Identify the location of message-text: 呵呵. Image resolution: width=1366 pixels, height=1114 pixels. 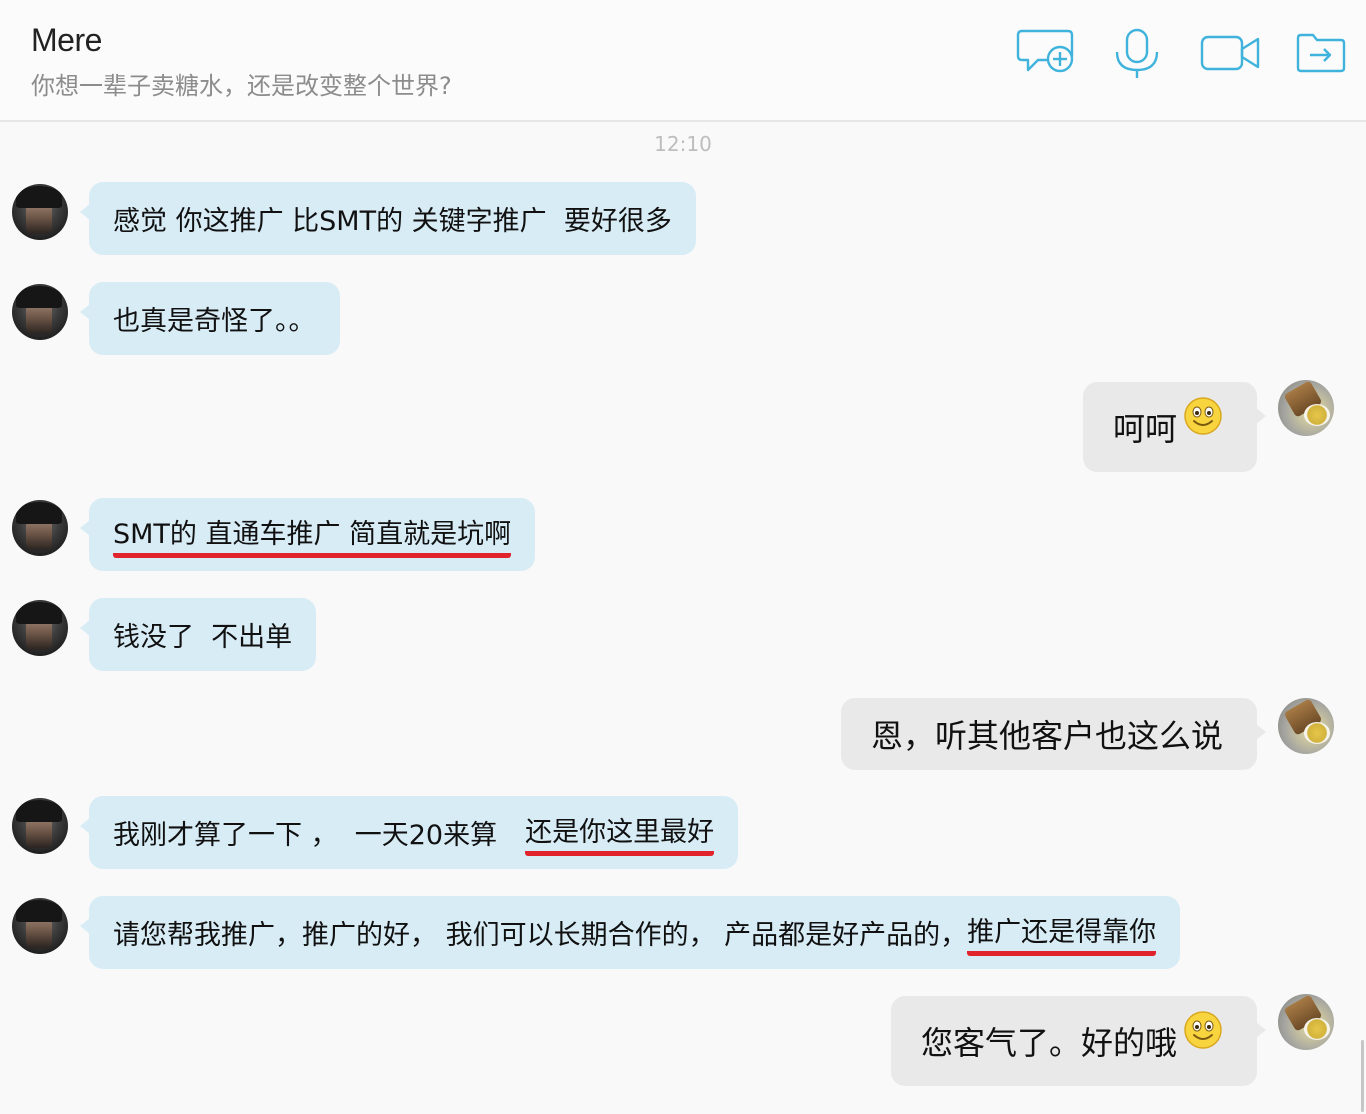
(1144, 429).